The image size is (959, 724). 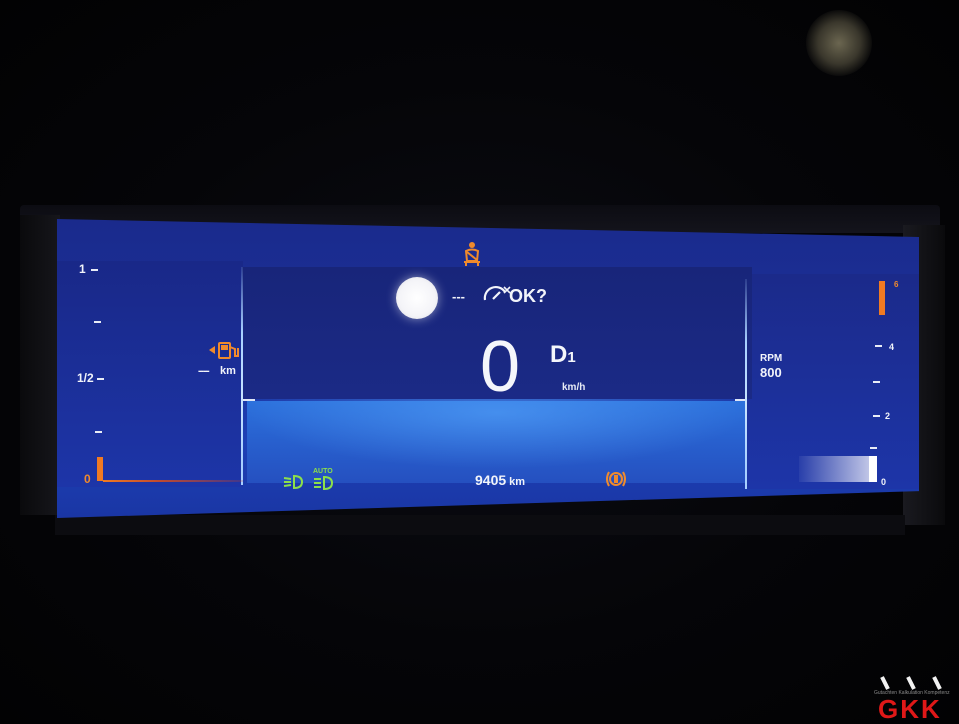 What do you see at coordinates (771, 358) in the screenshot?
I see `rpm-label: RPM` at bounding box center [771, 358].